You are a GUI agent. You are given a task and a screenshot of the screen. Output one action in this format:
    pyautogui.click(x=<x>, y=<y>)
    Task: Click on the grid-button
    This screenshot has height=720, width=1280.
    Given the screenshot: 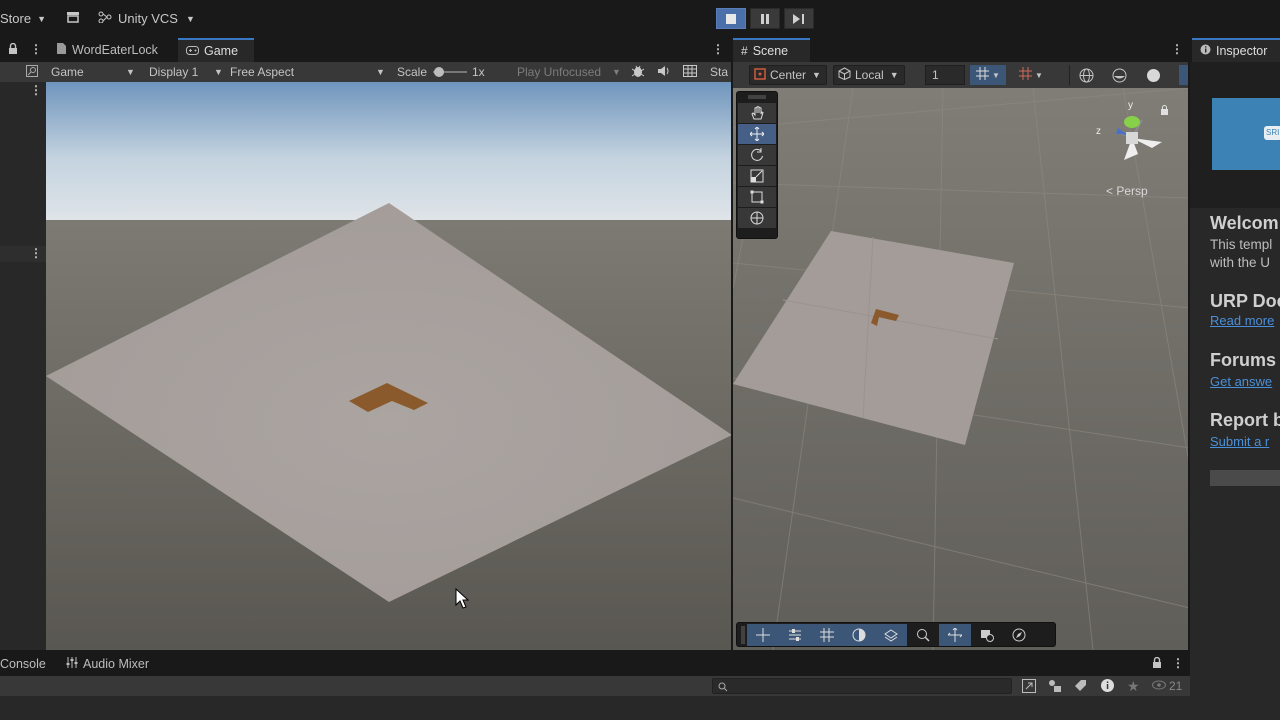 What is the action you would take?
    pyautogui.click(x=827, y=634)
    